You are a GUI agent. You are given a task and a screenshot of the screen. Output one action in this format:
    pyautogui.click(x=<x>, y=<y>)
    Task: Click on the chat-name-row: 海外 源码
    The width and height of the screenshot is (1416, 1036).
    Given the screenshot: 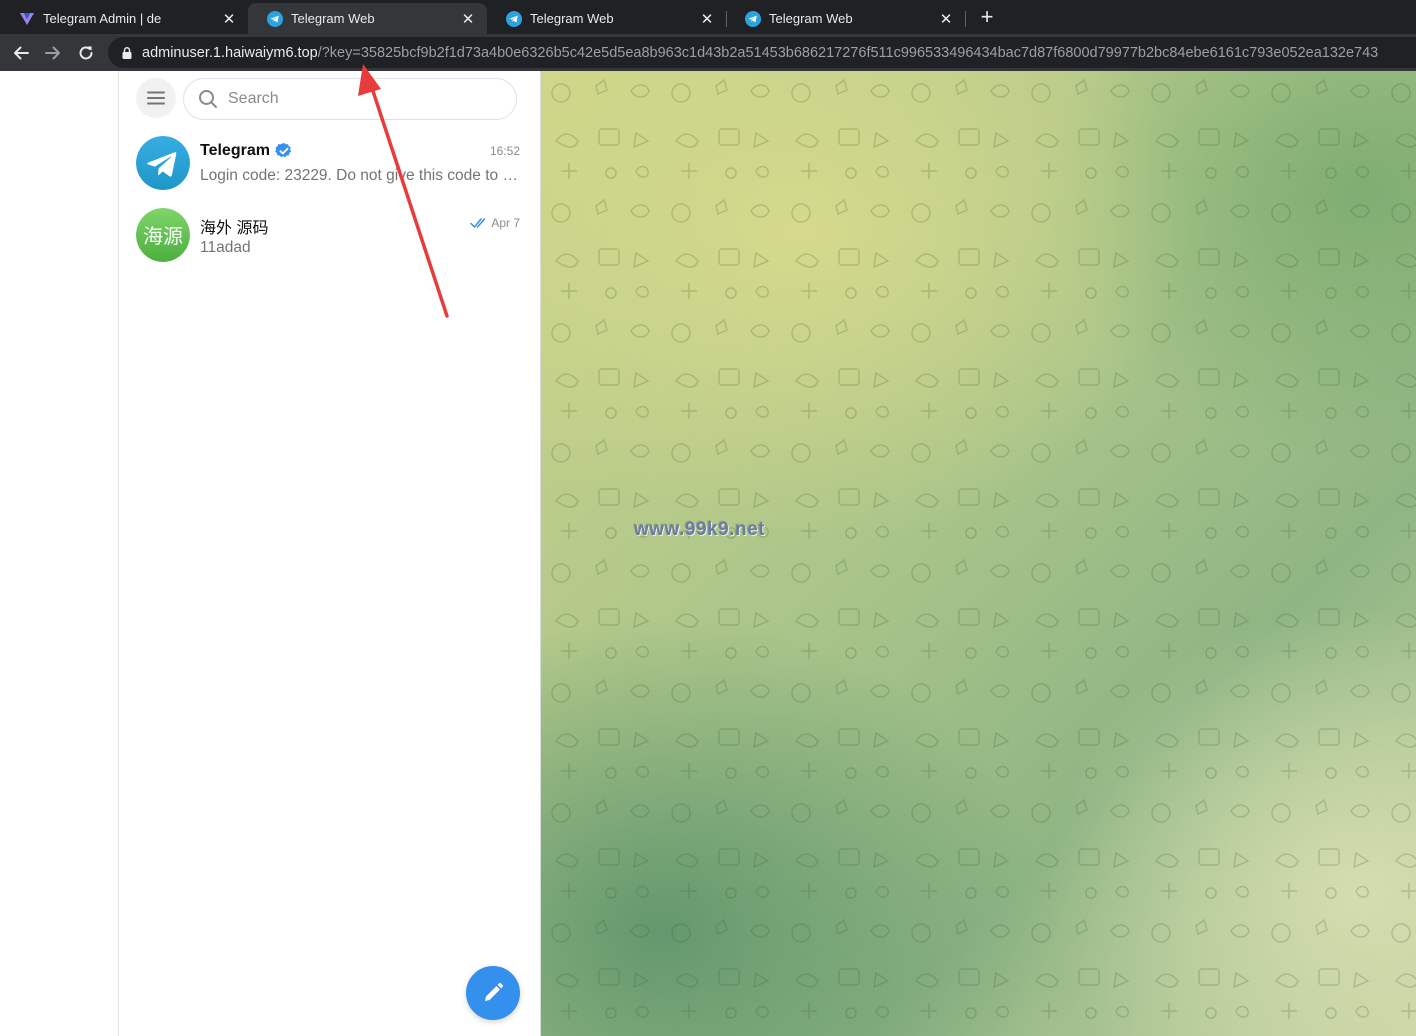 What is the action you would take?
    pyautogui.click(x=234, y=226)
    